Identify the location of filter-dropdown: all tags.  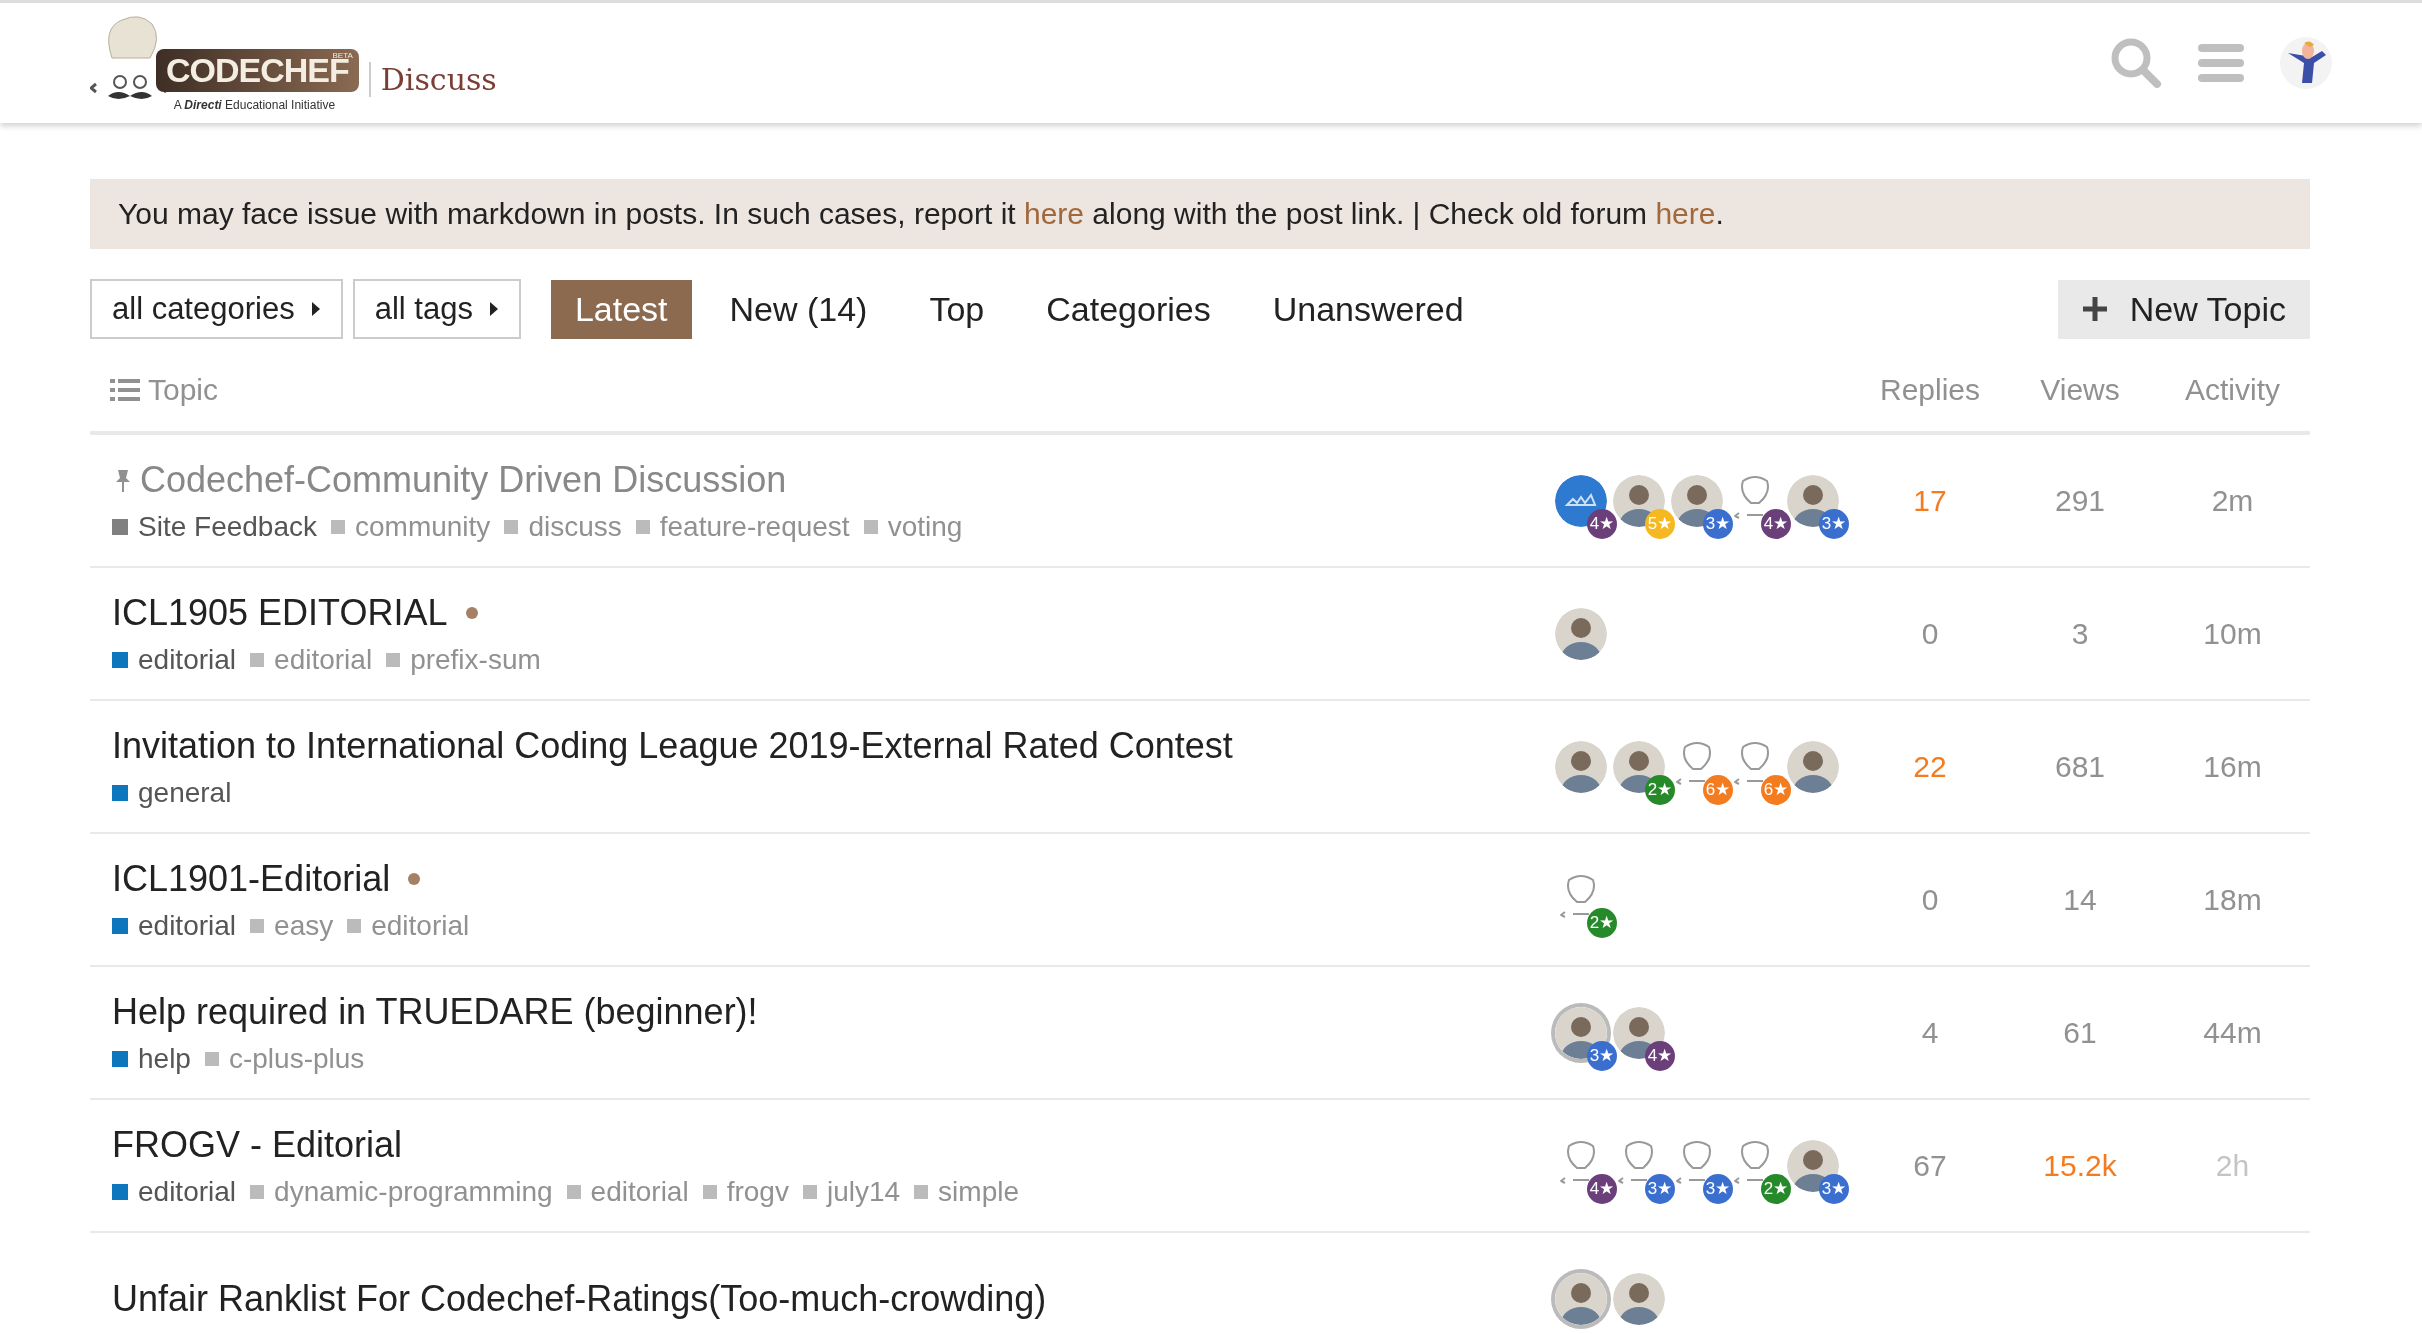
(436, 309).